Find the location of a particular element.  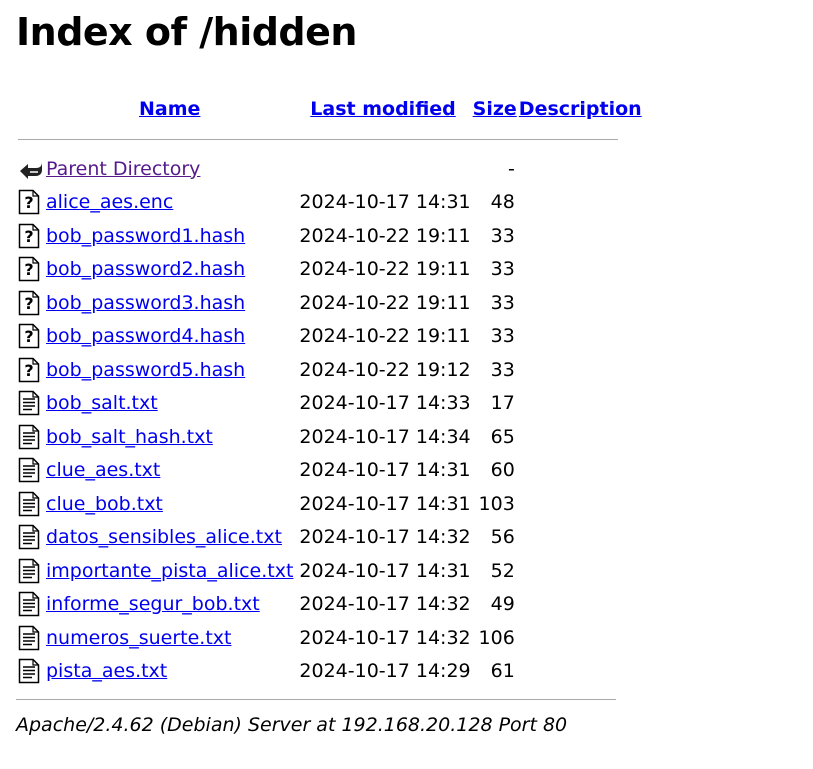

table-row: ? bob_password2.hash 2024-10-22 19:11 33 is located at coordinates (330, 270).